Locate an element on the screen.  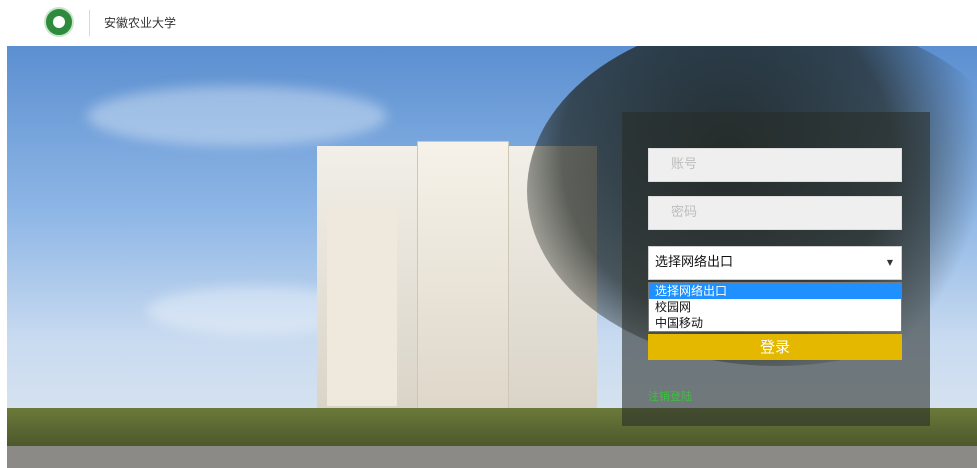
network-exit-select: 选择网络出口 ▼ is located at coordinates (775, 263).